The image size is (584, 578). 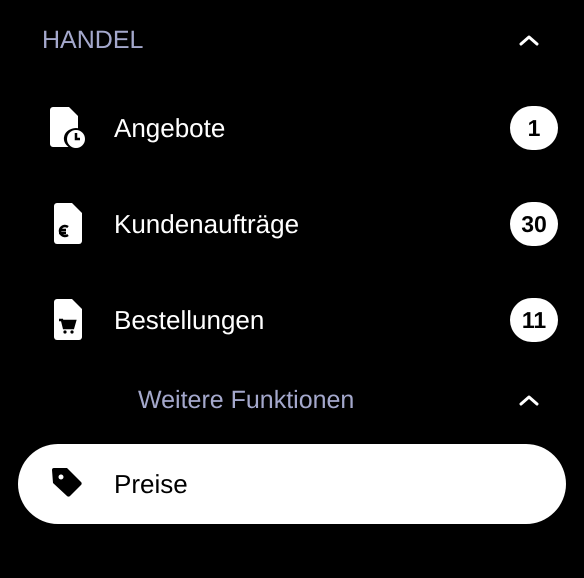 I want to click on count-badge: 30, so click(x=534, y=224).